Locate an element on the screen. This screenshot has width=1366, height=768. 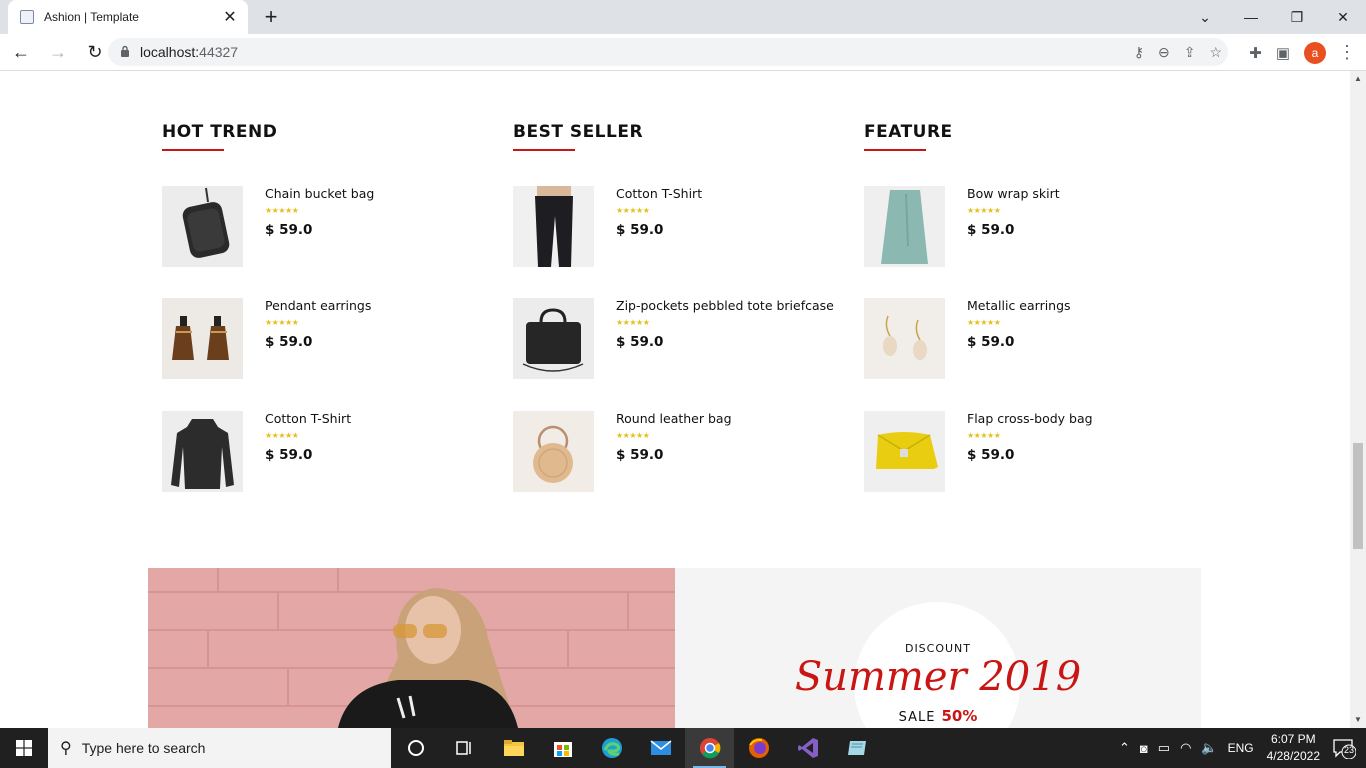
notification-icon: 23 is located at coordinates (1344, 748).